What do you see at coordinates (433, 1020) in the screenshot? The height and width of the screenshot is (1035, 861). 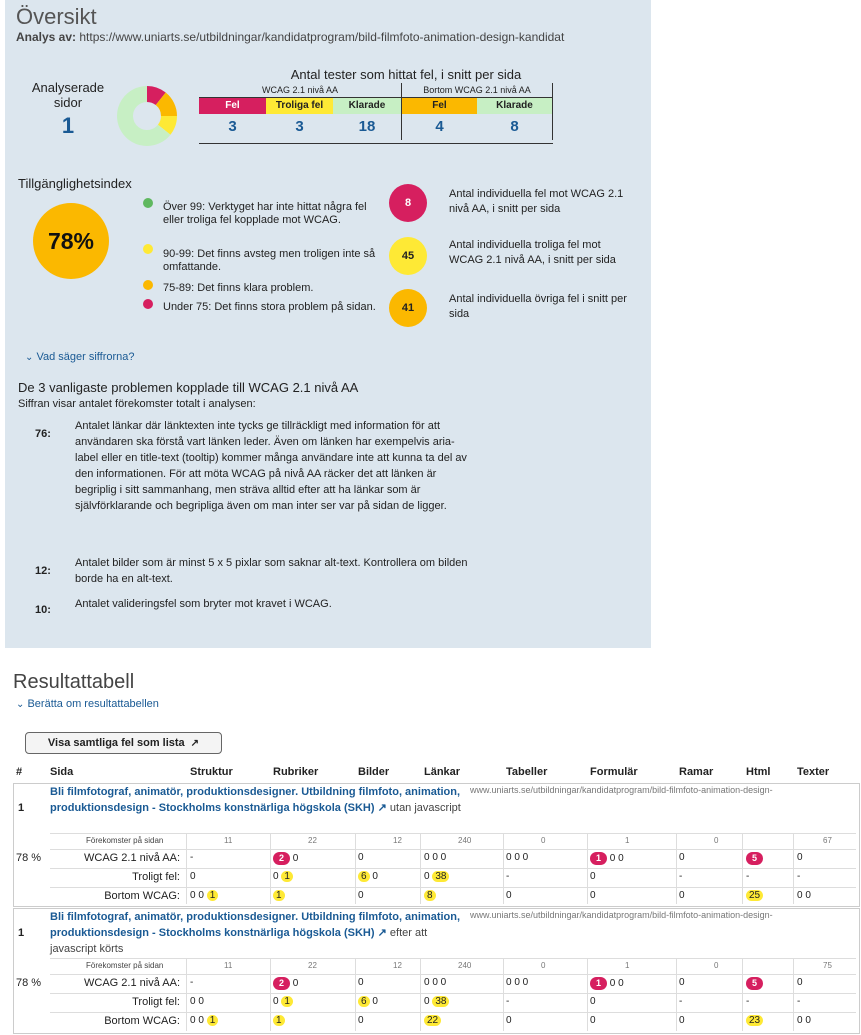 I see `count-highlight: 22` at bounding box center [433, 1020].